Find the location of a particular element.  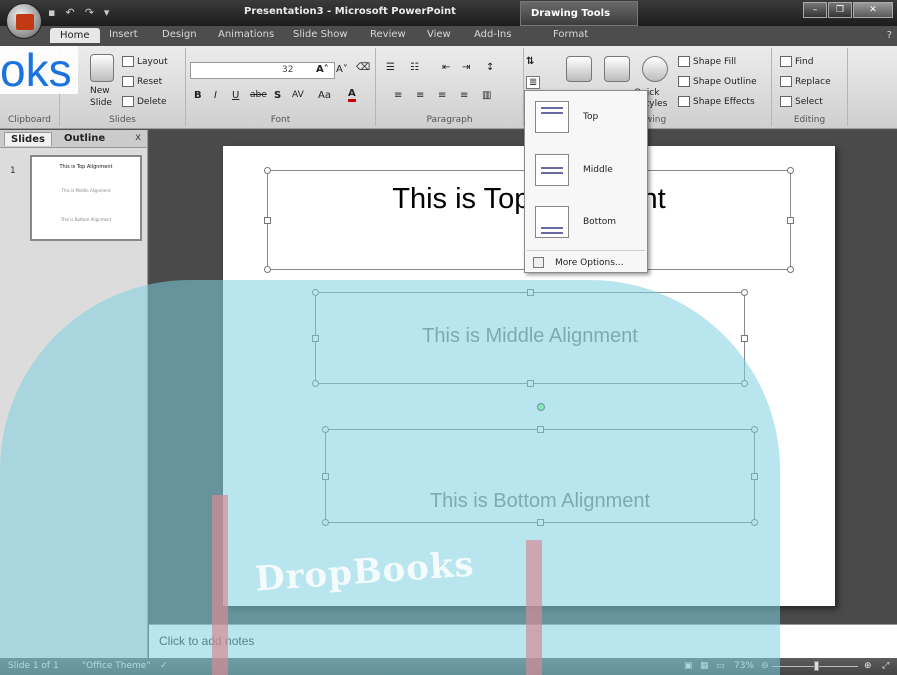

font-name-input is located at coordinates (262, 70).